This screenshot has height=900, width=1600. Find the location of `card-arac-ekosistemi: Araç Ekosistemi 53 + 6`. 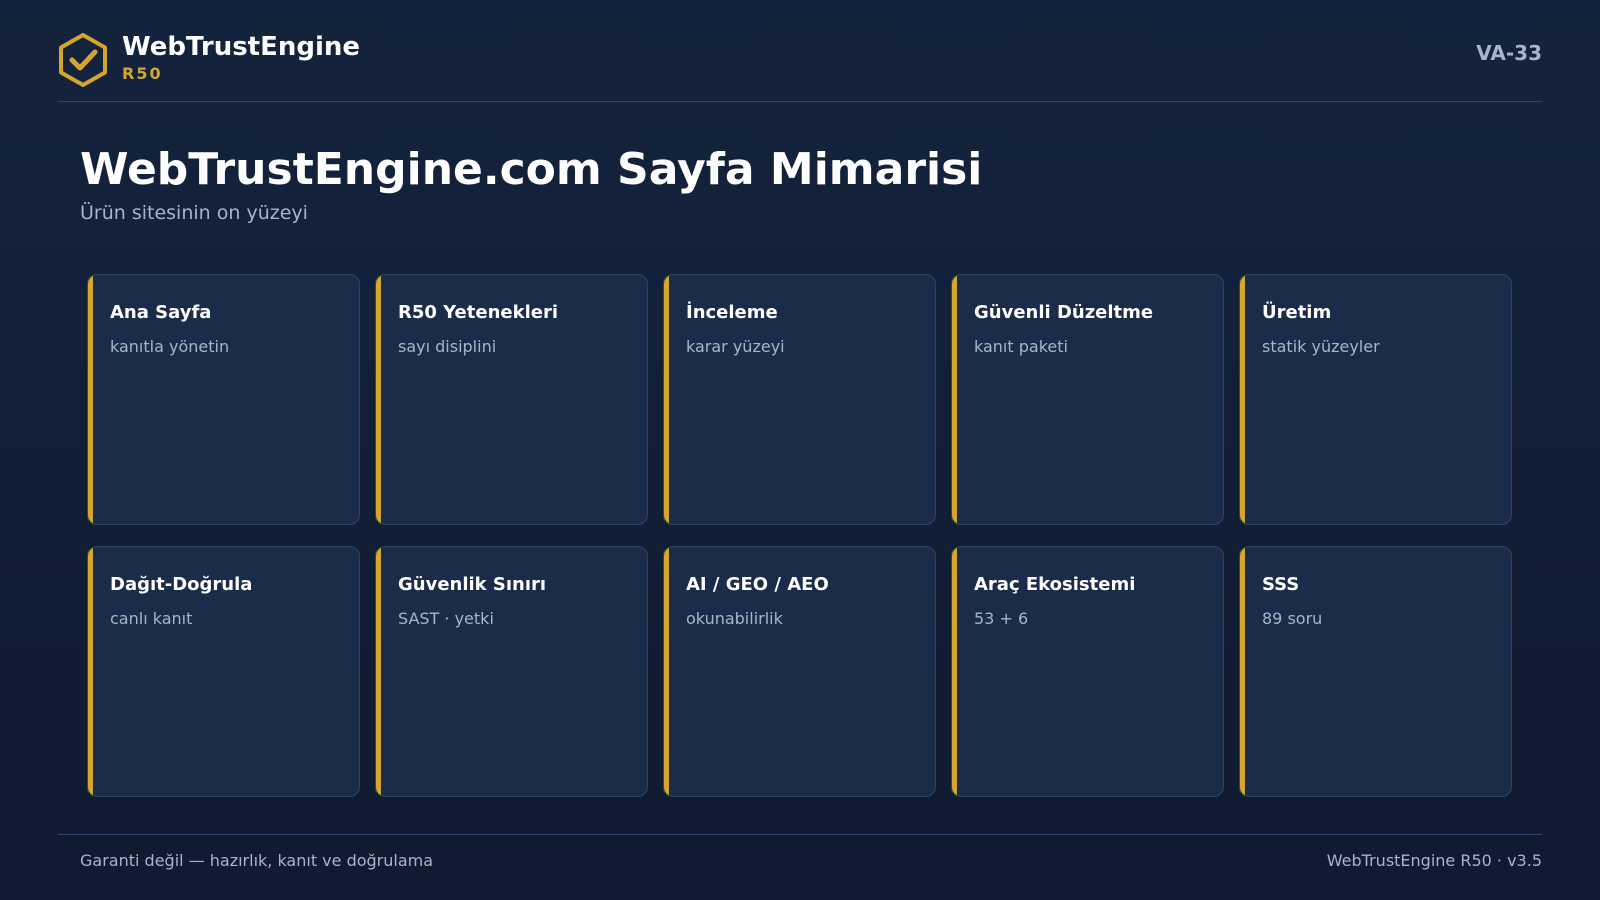

card-arac-ekosistemi: Araç Ekosistemi 53 + 6 is located at coordinates (1087, 671).